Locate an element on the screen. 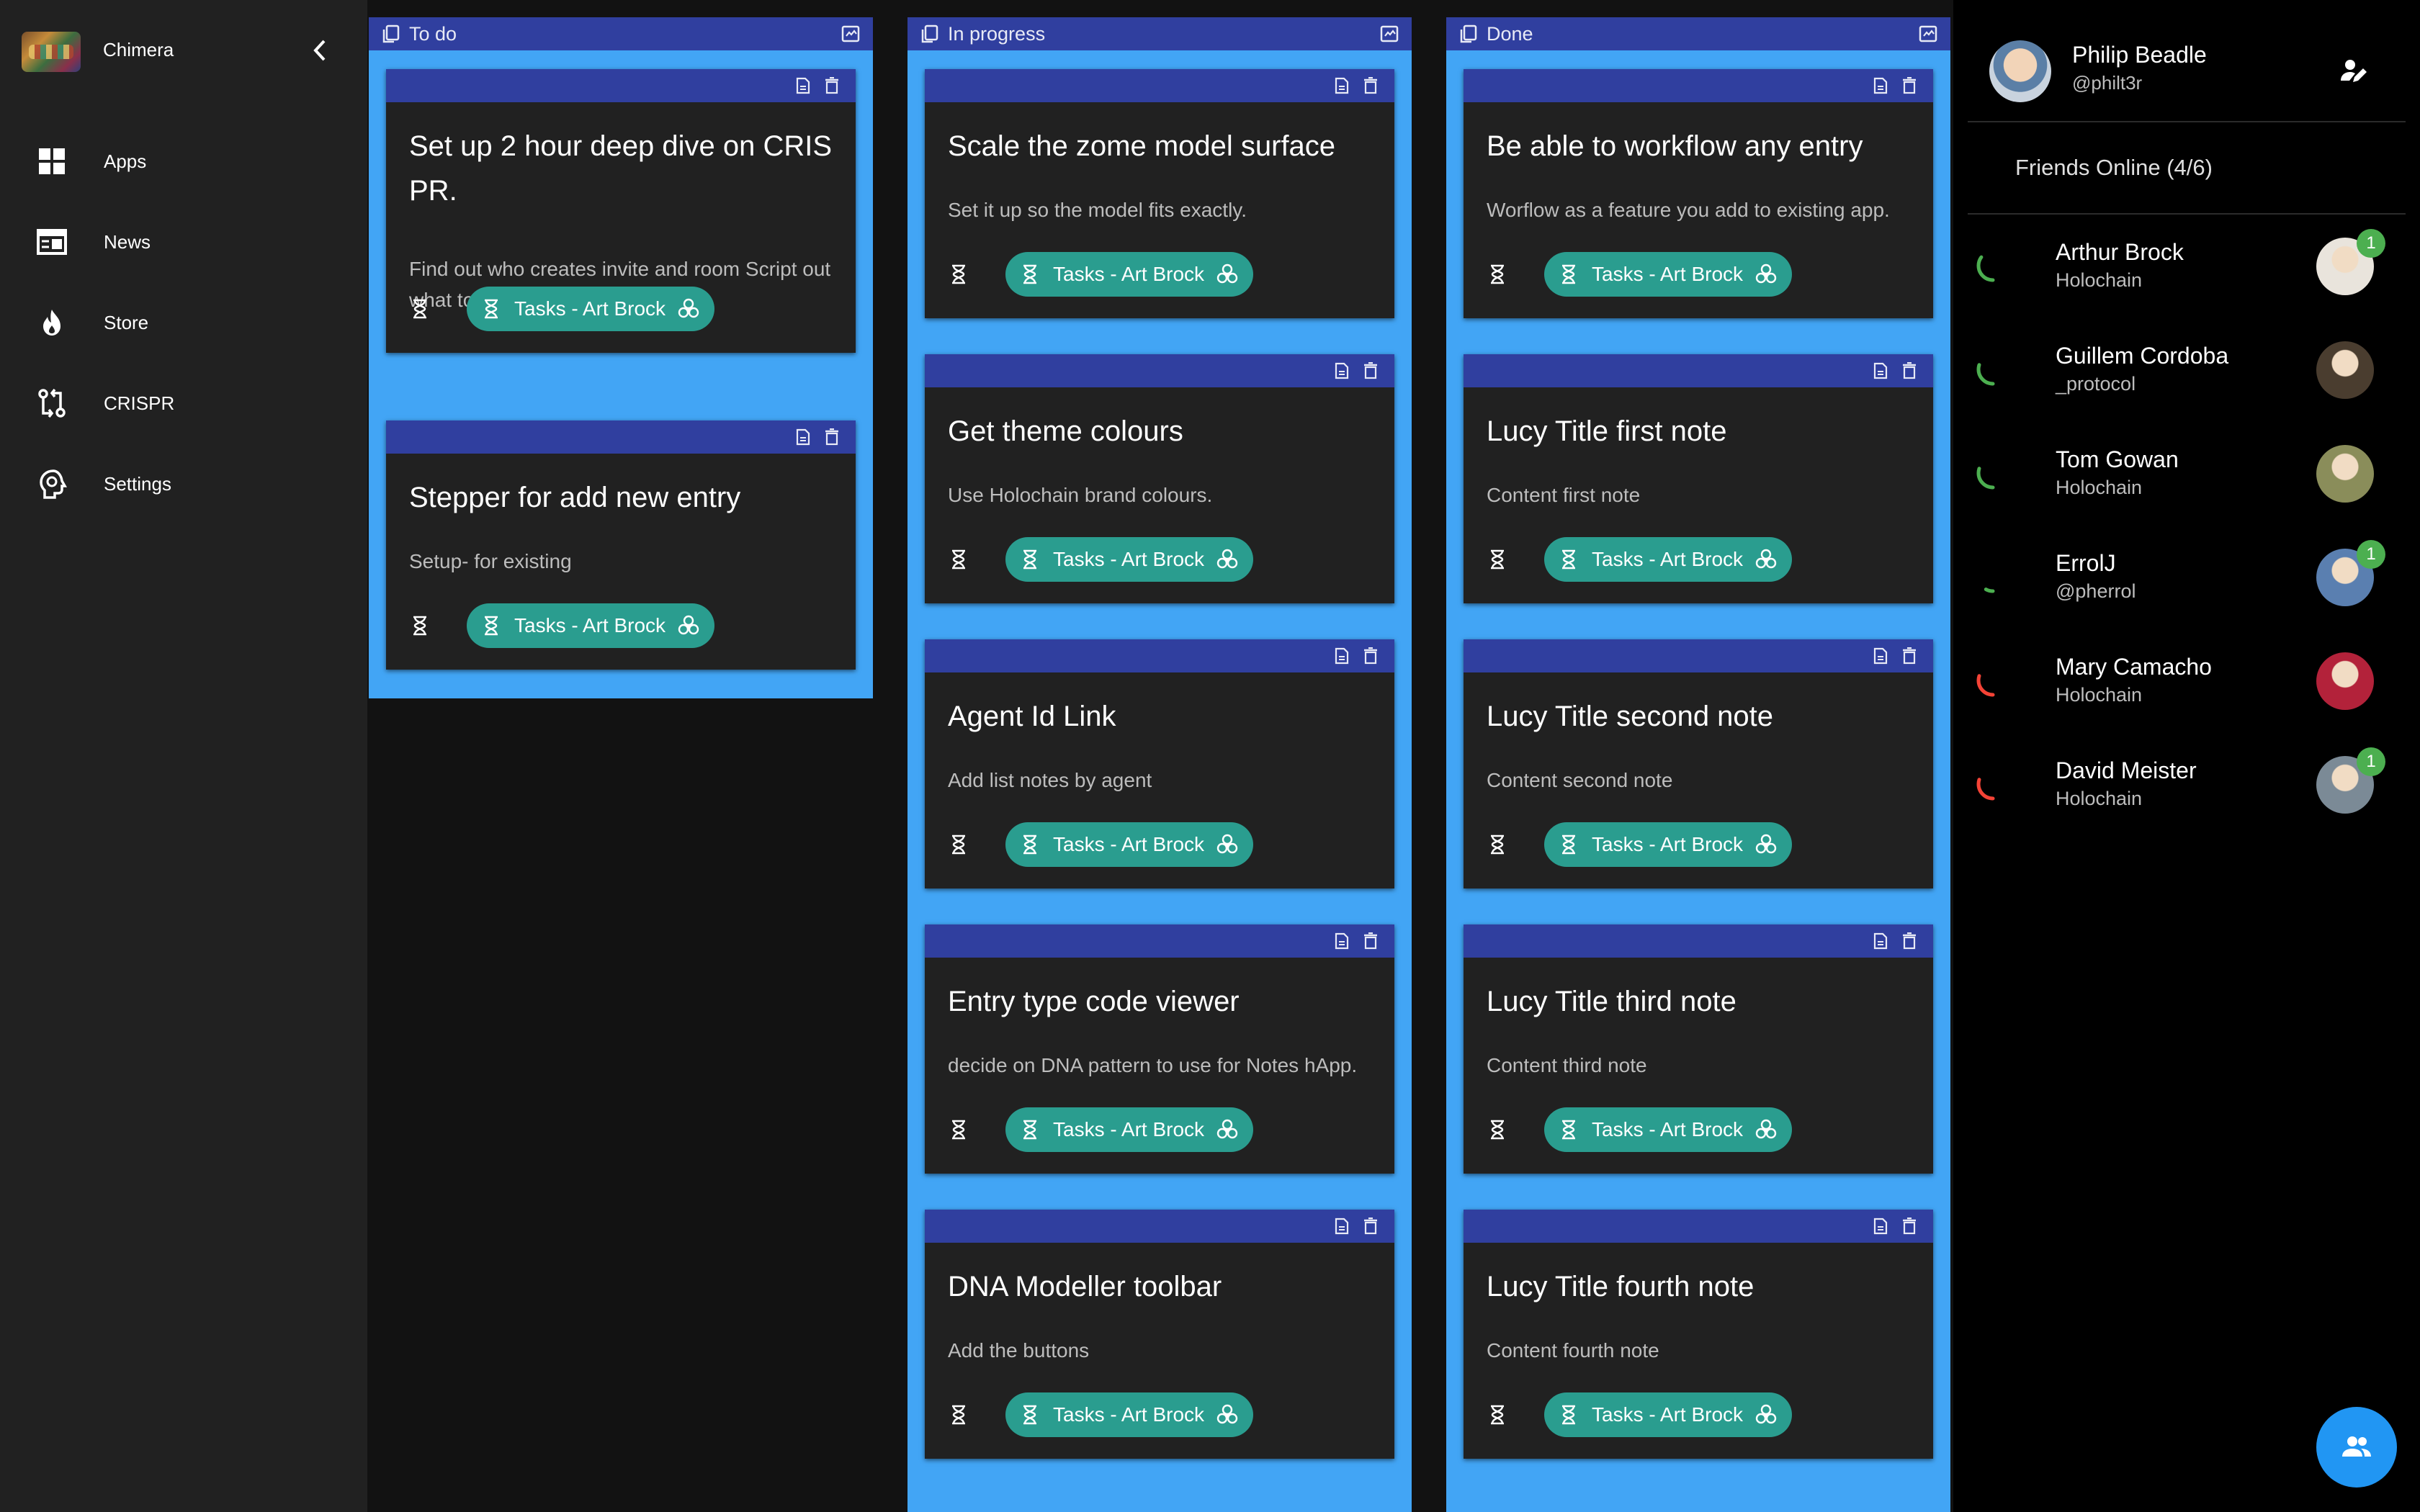  trash-icon is located at coordinates (831, 85).